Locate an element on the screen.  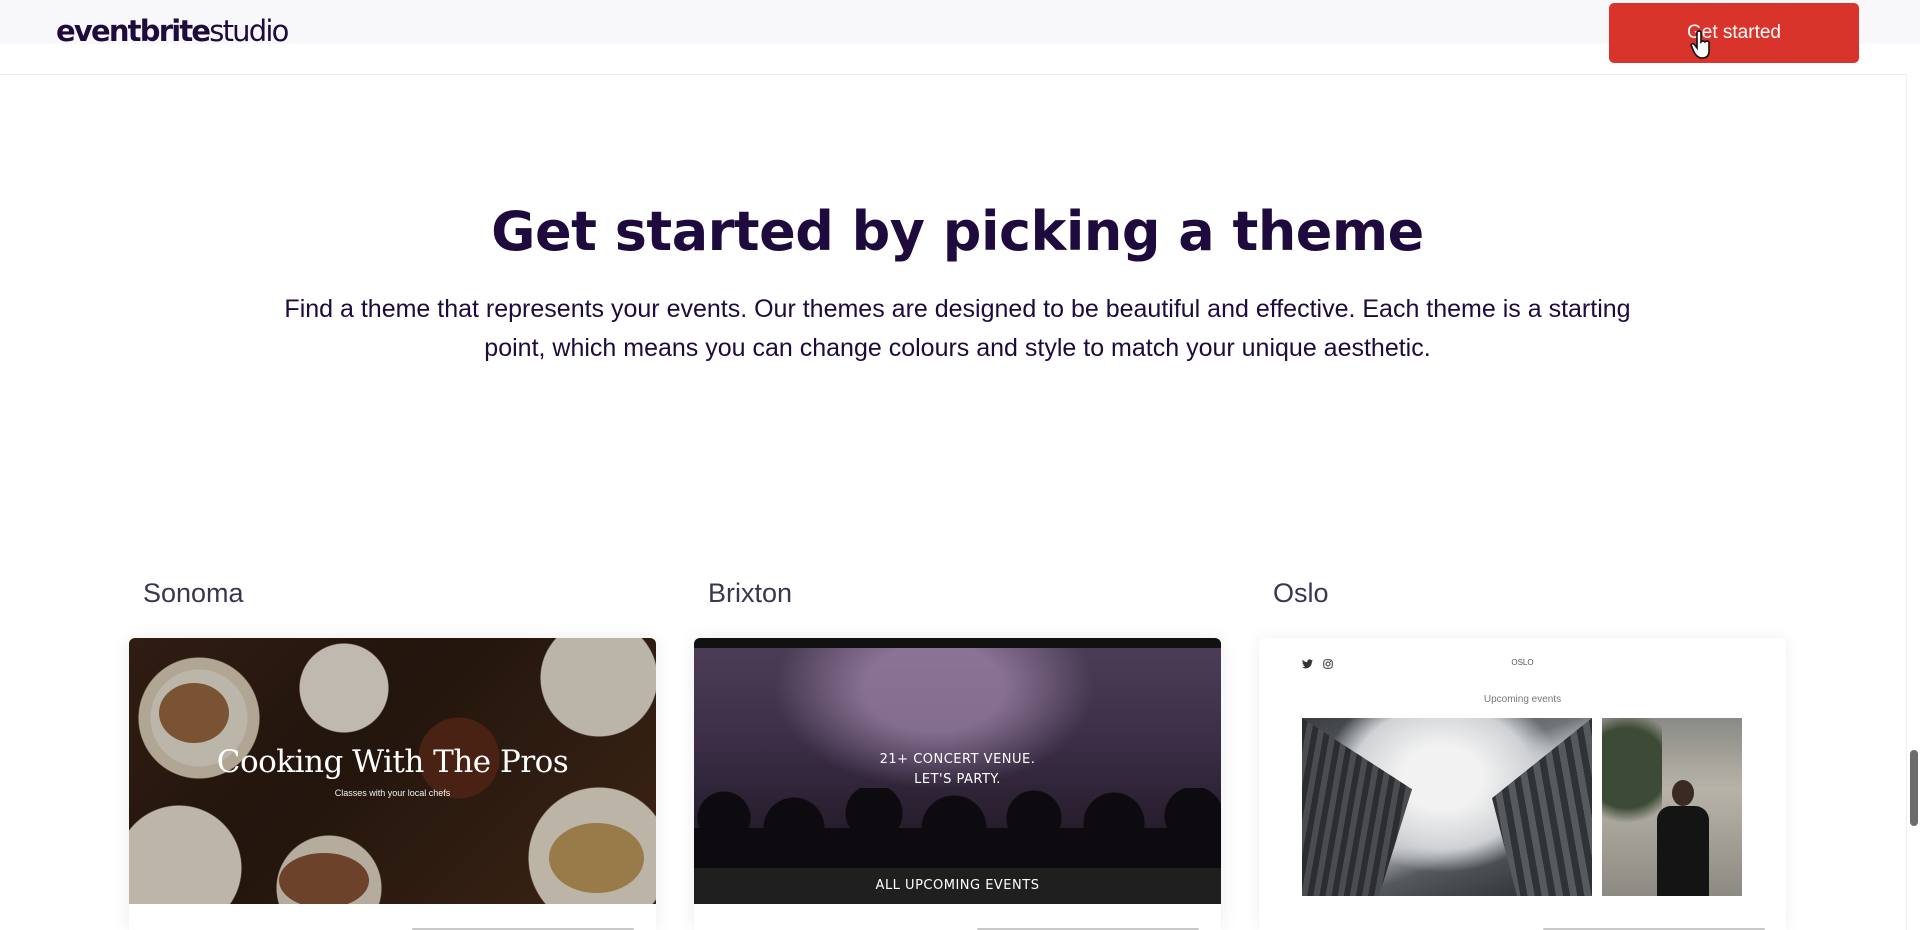
brixton-headline-line2: LET'S PARTY. is located at coordinates (957, 779).